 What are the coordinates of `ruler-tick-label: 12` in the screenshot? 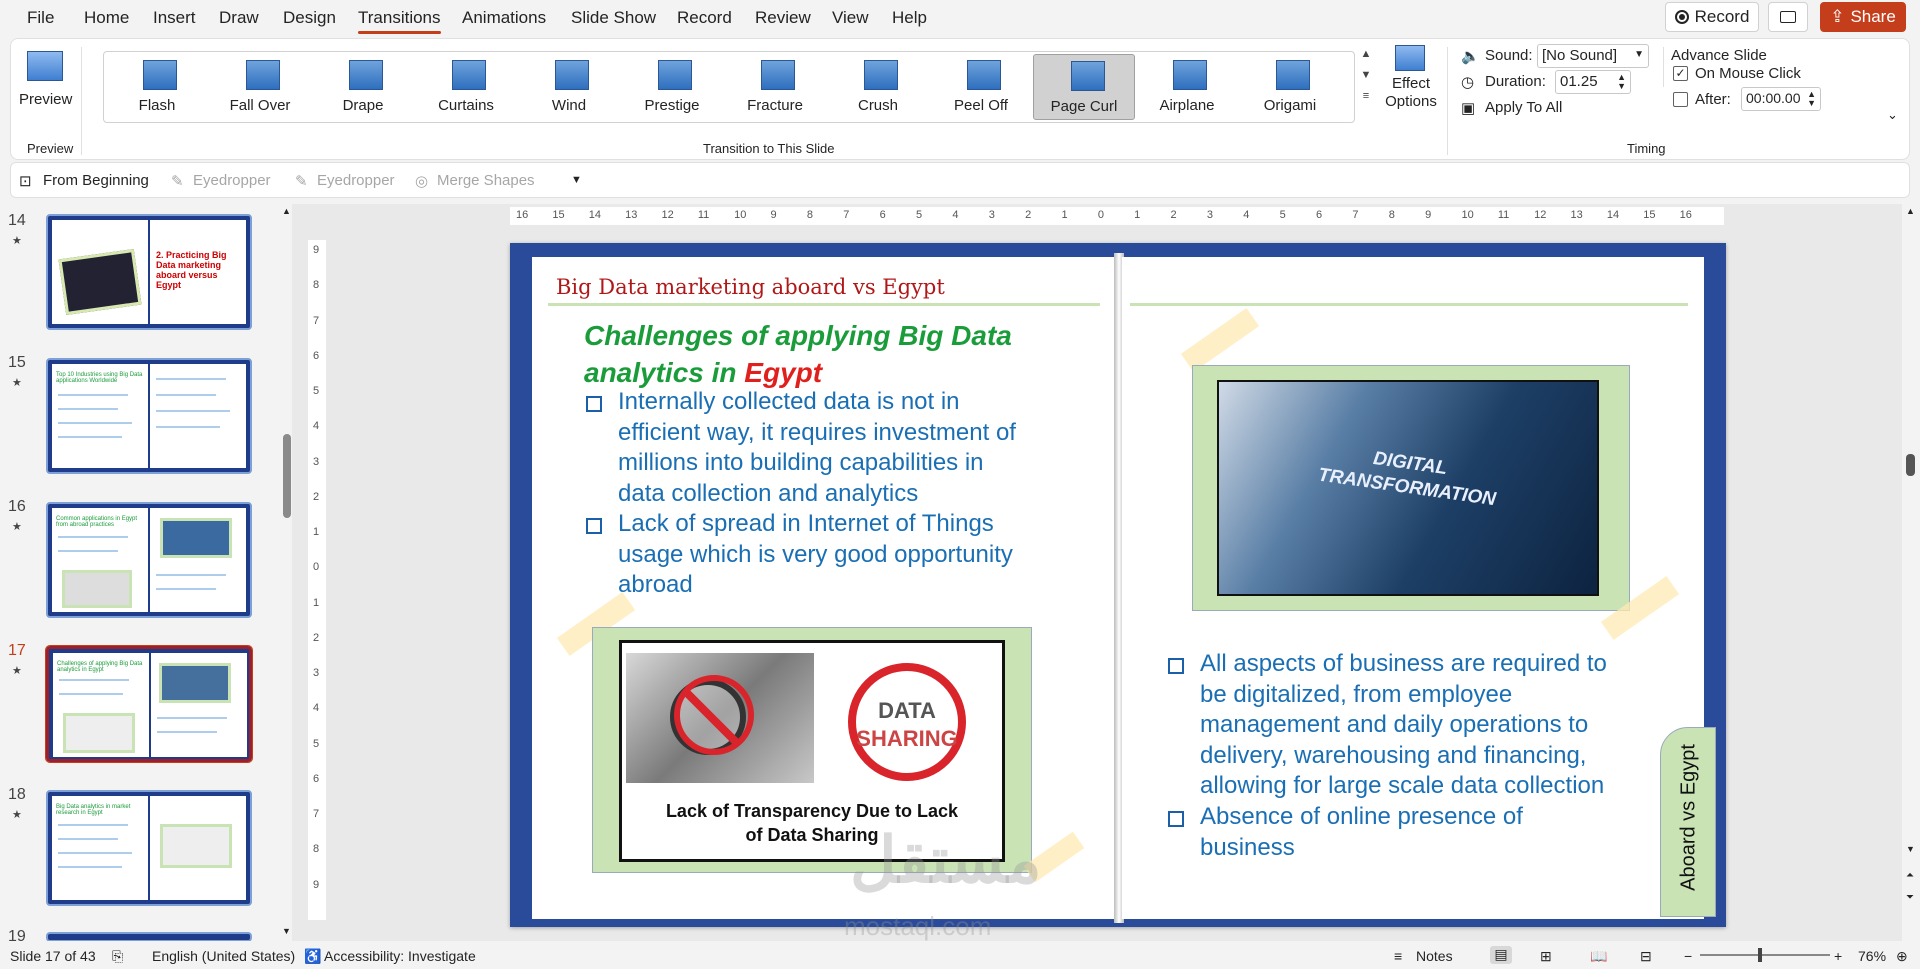 It's located at (667, 215).